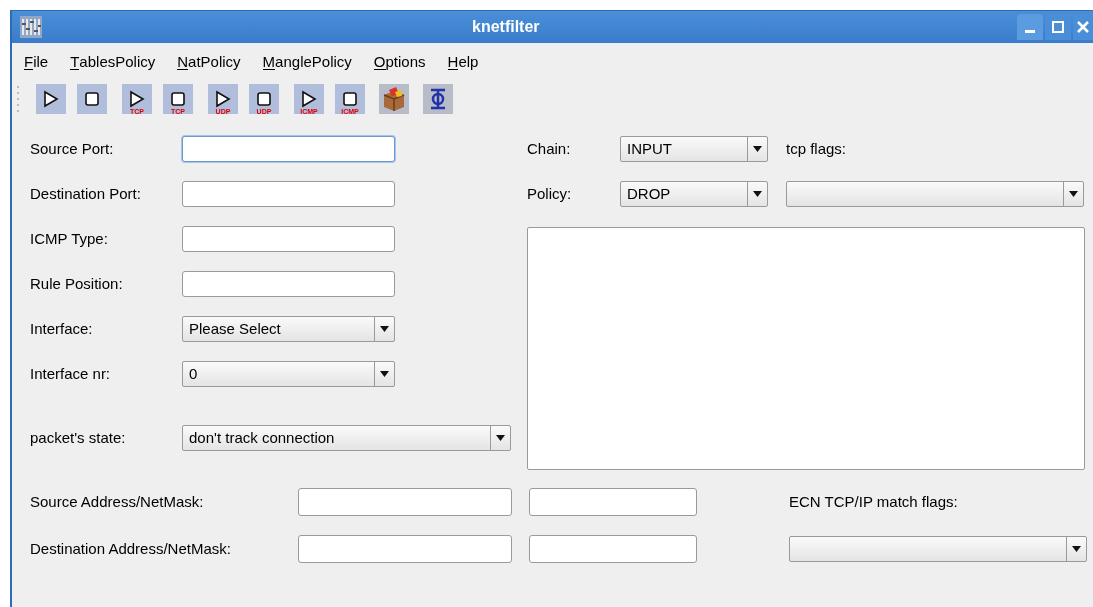  I want to click on menu-item: Help, so click(463, 62).